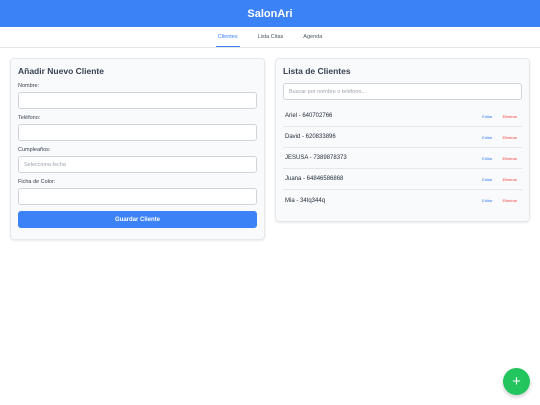 The width and height of the screenshot is (540, 405). I want to click on birthday-input: Selecciona fecha, so click(137, 164).